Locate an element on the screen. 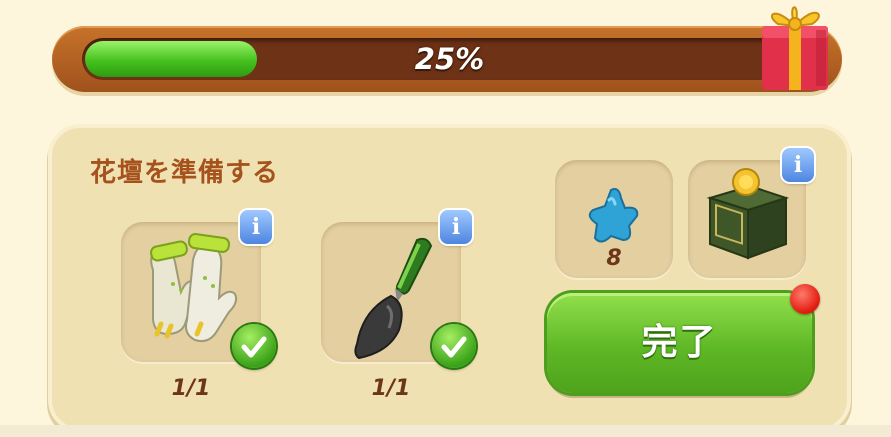 The width and height of the screenshot is (891, 437). bottom-strip is located at coordinates (445, 431).